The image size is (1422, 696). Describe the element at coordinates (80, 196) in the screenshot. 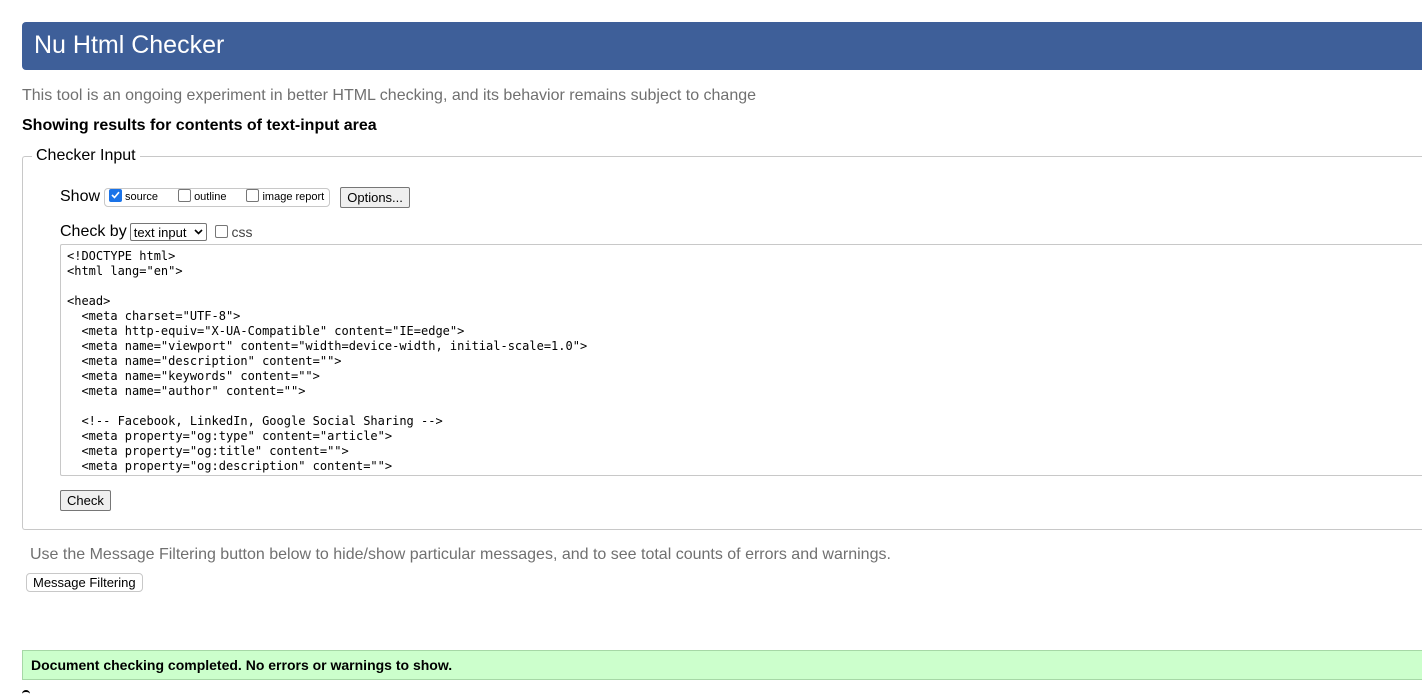

I see `show-label: Show` at that location.